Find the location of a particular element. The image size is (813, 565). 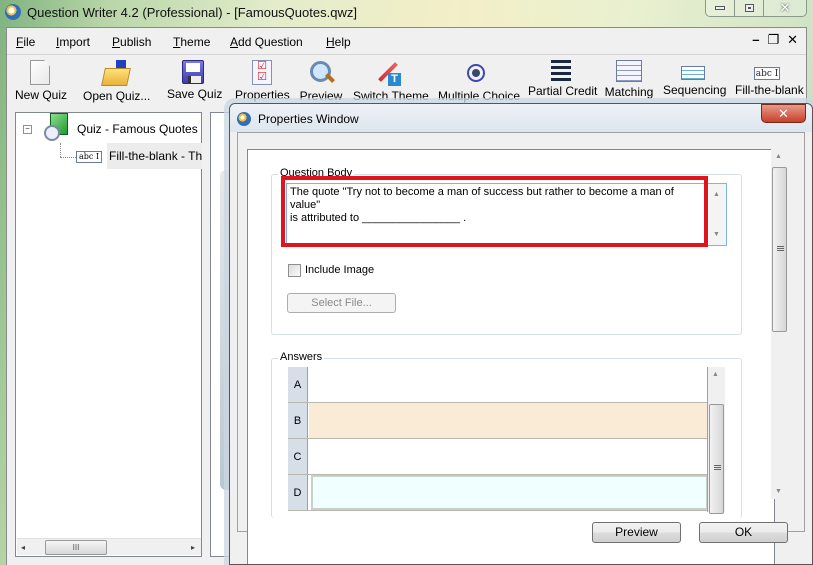

fill-the-blank-button: abc I Fill-the-blank is located at coordinates (769, 82).